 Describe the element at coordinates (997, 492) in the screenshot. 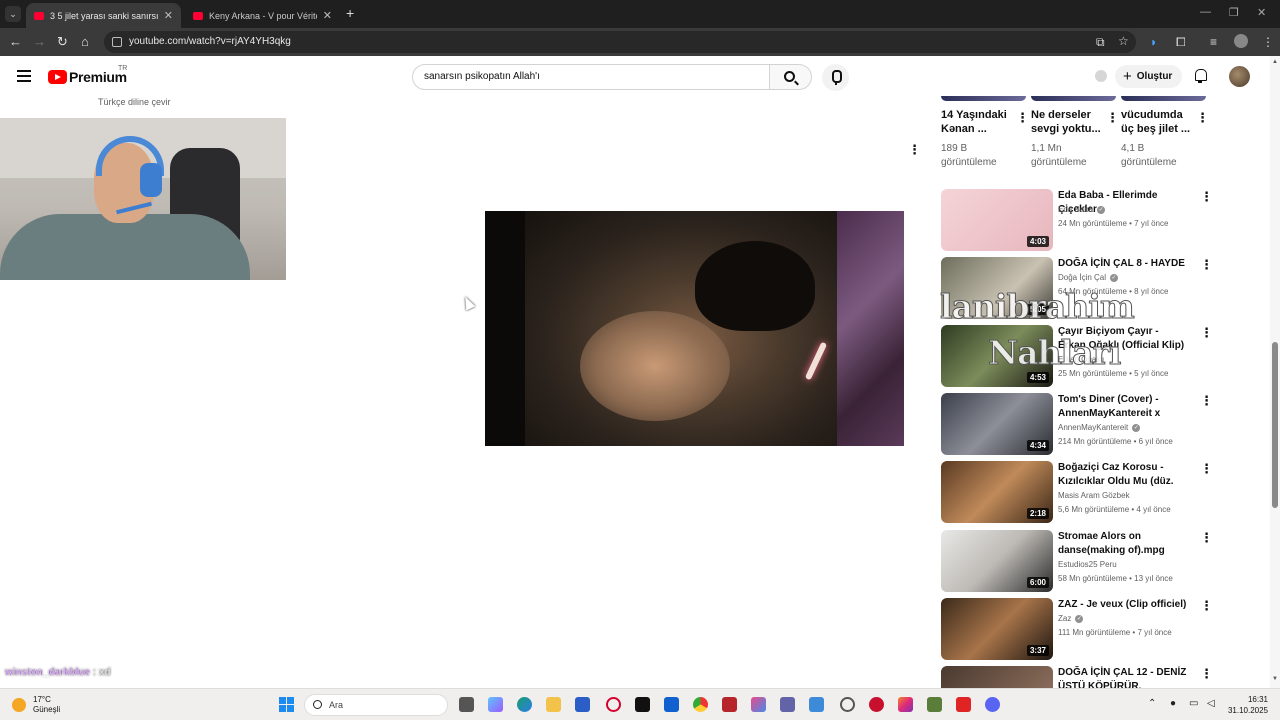

I see `video-thumbnail: 2:18` at that location.